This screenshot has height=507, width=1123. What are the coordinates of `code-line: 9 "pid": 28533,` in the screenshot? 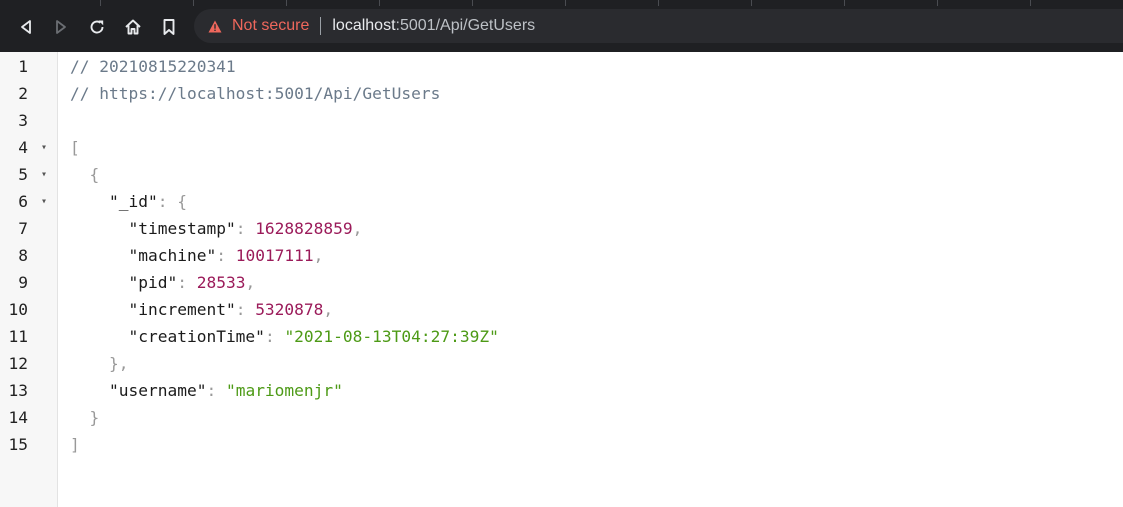 It's located at (561, 282).